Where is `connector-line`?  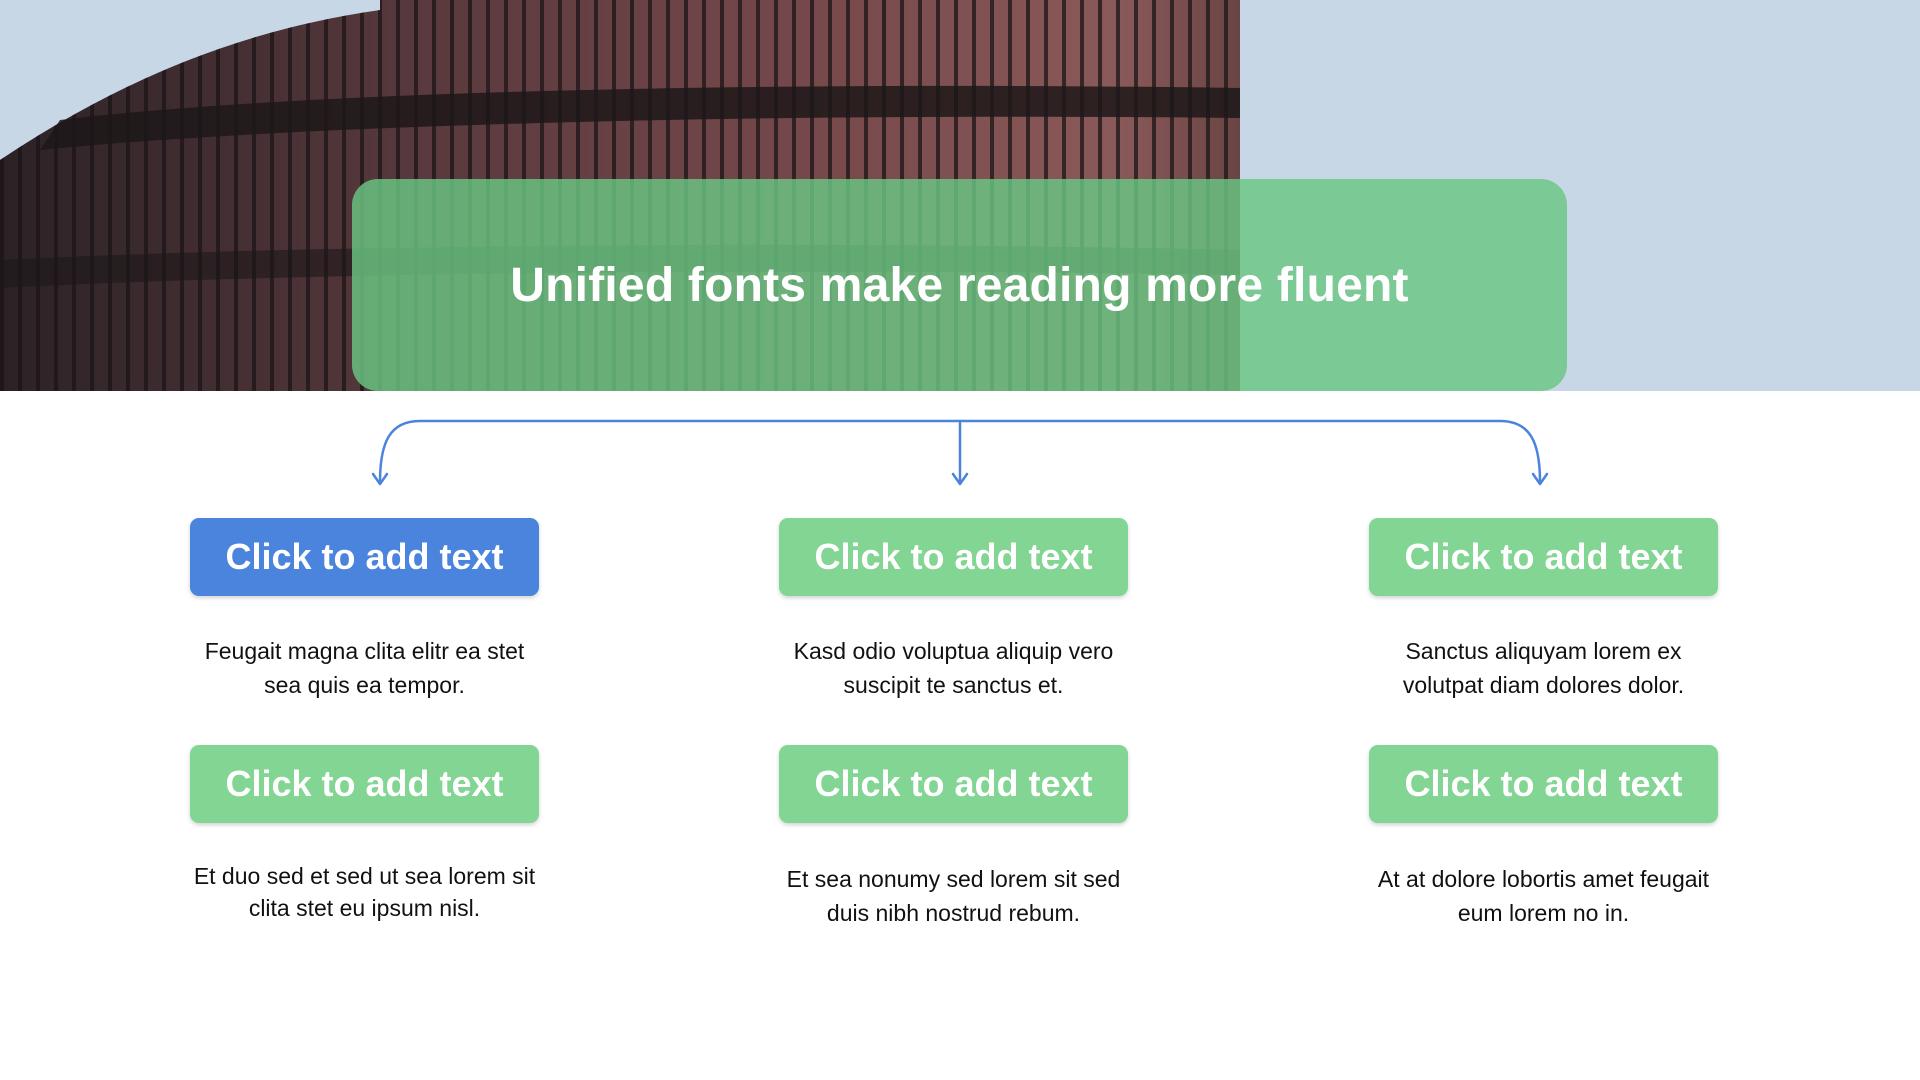 connector-line is located at coordinates (960, 451).